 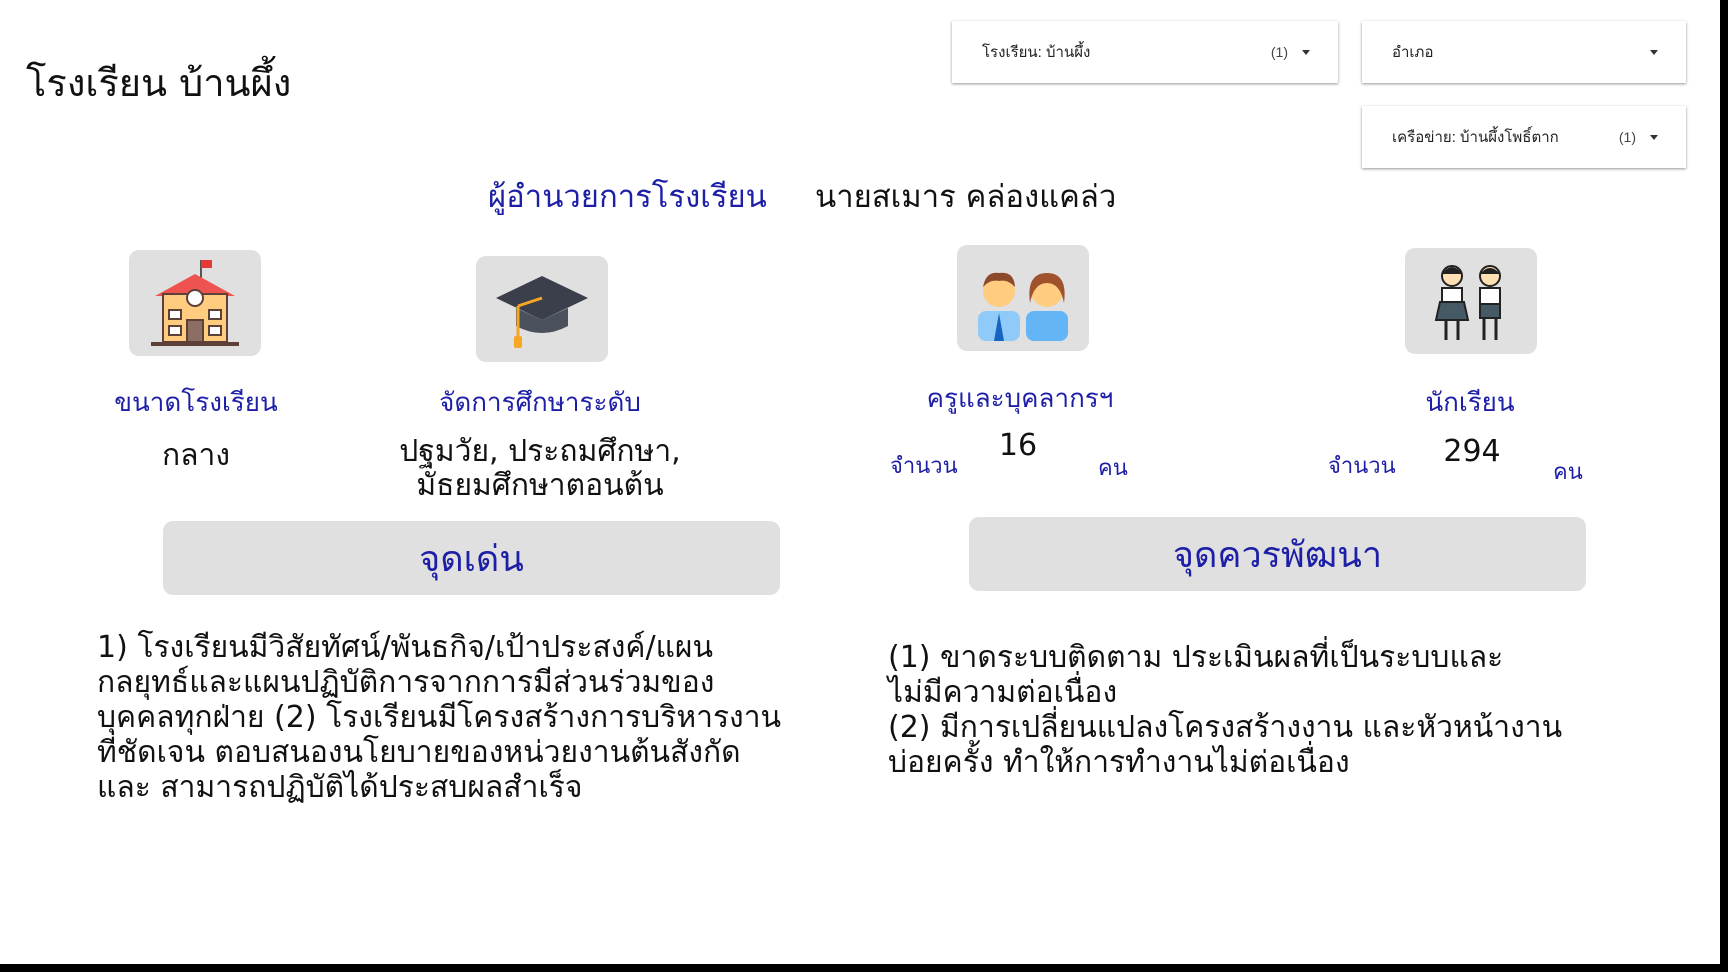 What do you see at coordinates (1627, 137) in the screenshot?
I see `network-filter-count: (1)` at bounding box center [1627, 137].